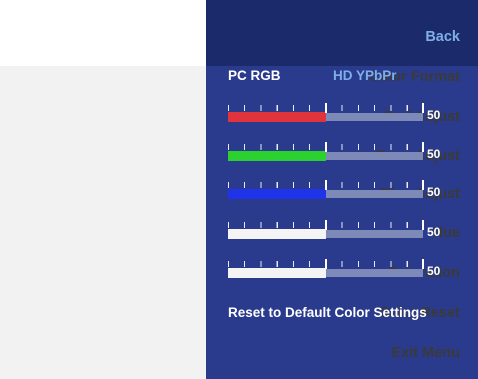  I want to click on green-adjust-slider, so click(326, 151).